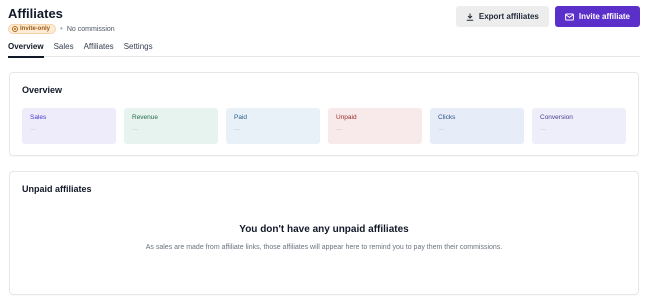 The image size is (650, 301). What do you see at coordinates (346, 117) in the screenshot?
I see `stat-label: Unpaid` at bounding box center [346, 117].